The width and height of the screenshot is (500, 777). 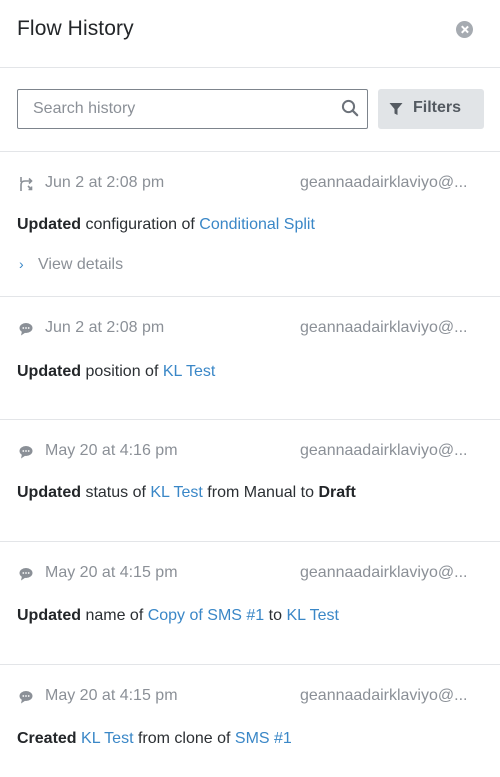 What do you see at coordinates (337, 492) in the screenshot?
I see `entry-status: Draft` at bounding box center [337, 492].